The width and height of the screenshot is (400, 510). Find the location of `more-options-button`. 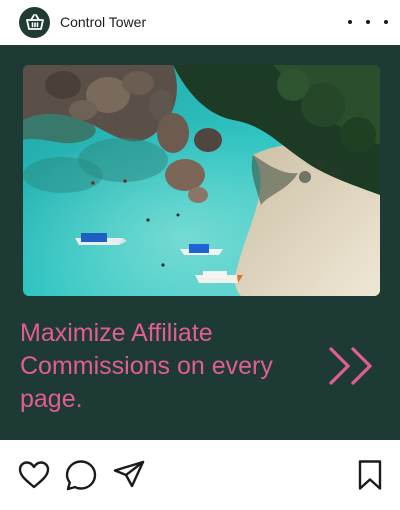

more-options-button is located at coordinates (368, 22).